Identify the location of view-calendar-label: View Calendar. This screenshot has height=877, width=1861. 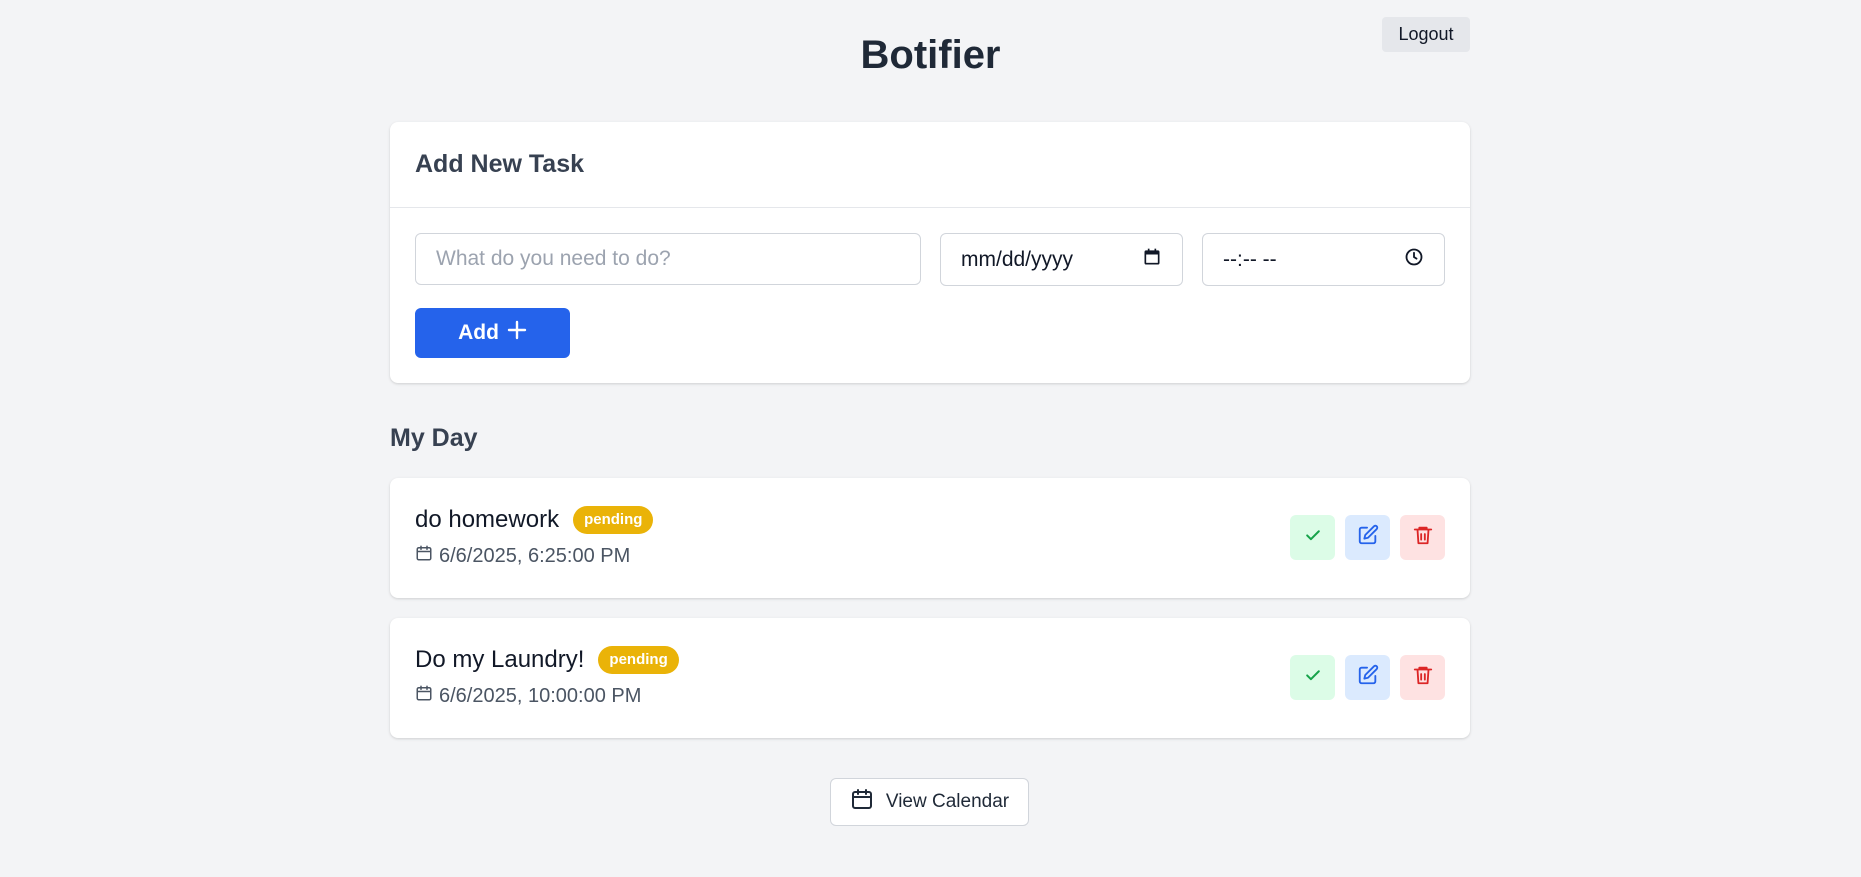
(947, 801).